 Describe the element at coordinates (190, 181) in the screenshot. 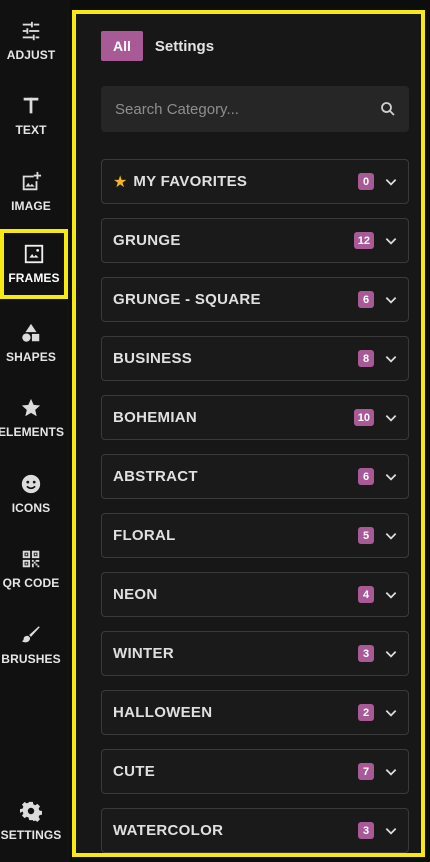

I see `category-label: MY FAVORITES` at that location.